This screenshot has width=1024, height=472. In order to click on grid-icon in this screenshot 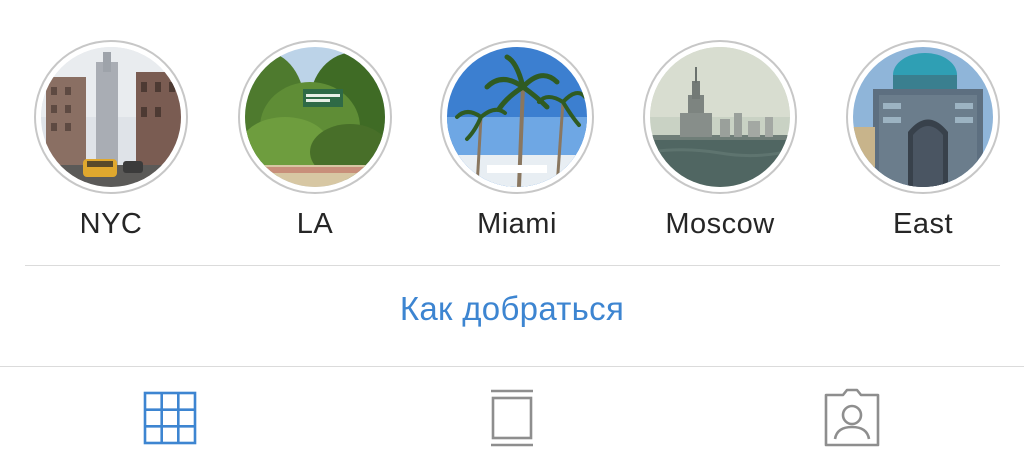, I will do `click(170, 418)`.